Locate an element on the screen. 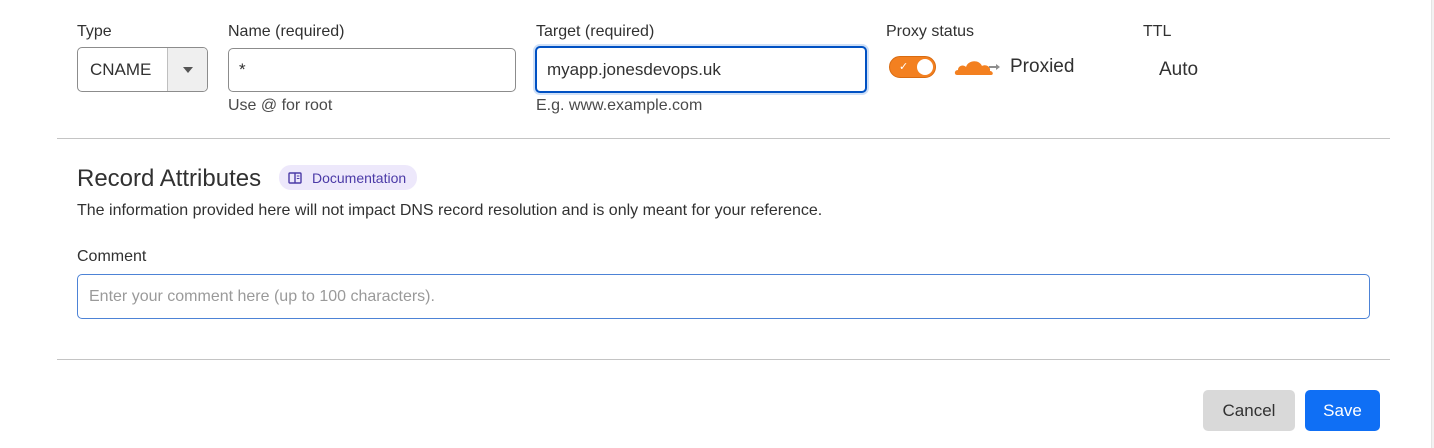 This screenshot has width=1434, height=448. comment-label: Comment is located at coordinates (112, 256).